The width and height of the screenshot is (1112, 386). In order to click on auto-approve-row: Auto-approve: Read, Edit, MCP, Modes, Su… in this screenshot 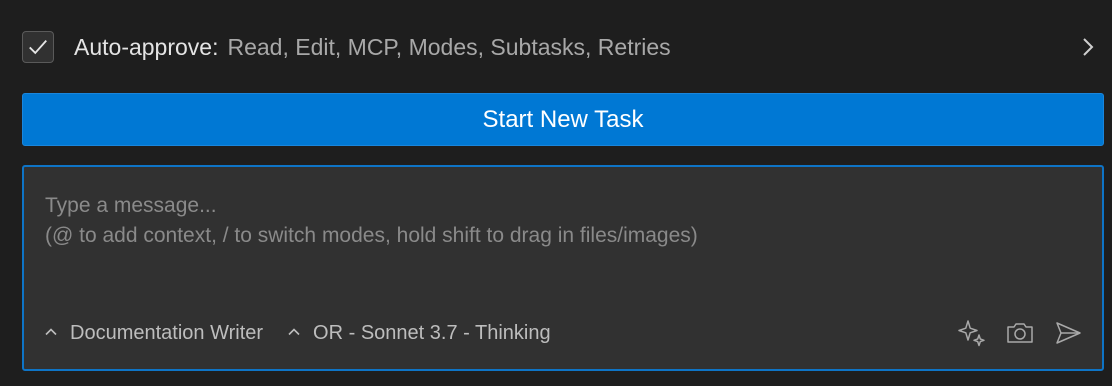, I will do `click(561, 47)`.